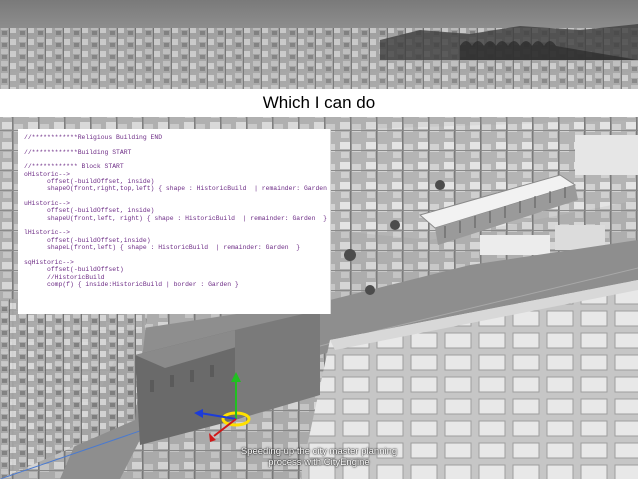 This screenshot has width=638, height=479. I want to click on code-line: //HistoricBuild, so click(64, 277).